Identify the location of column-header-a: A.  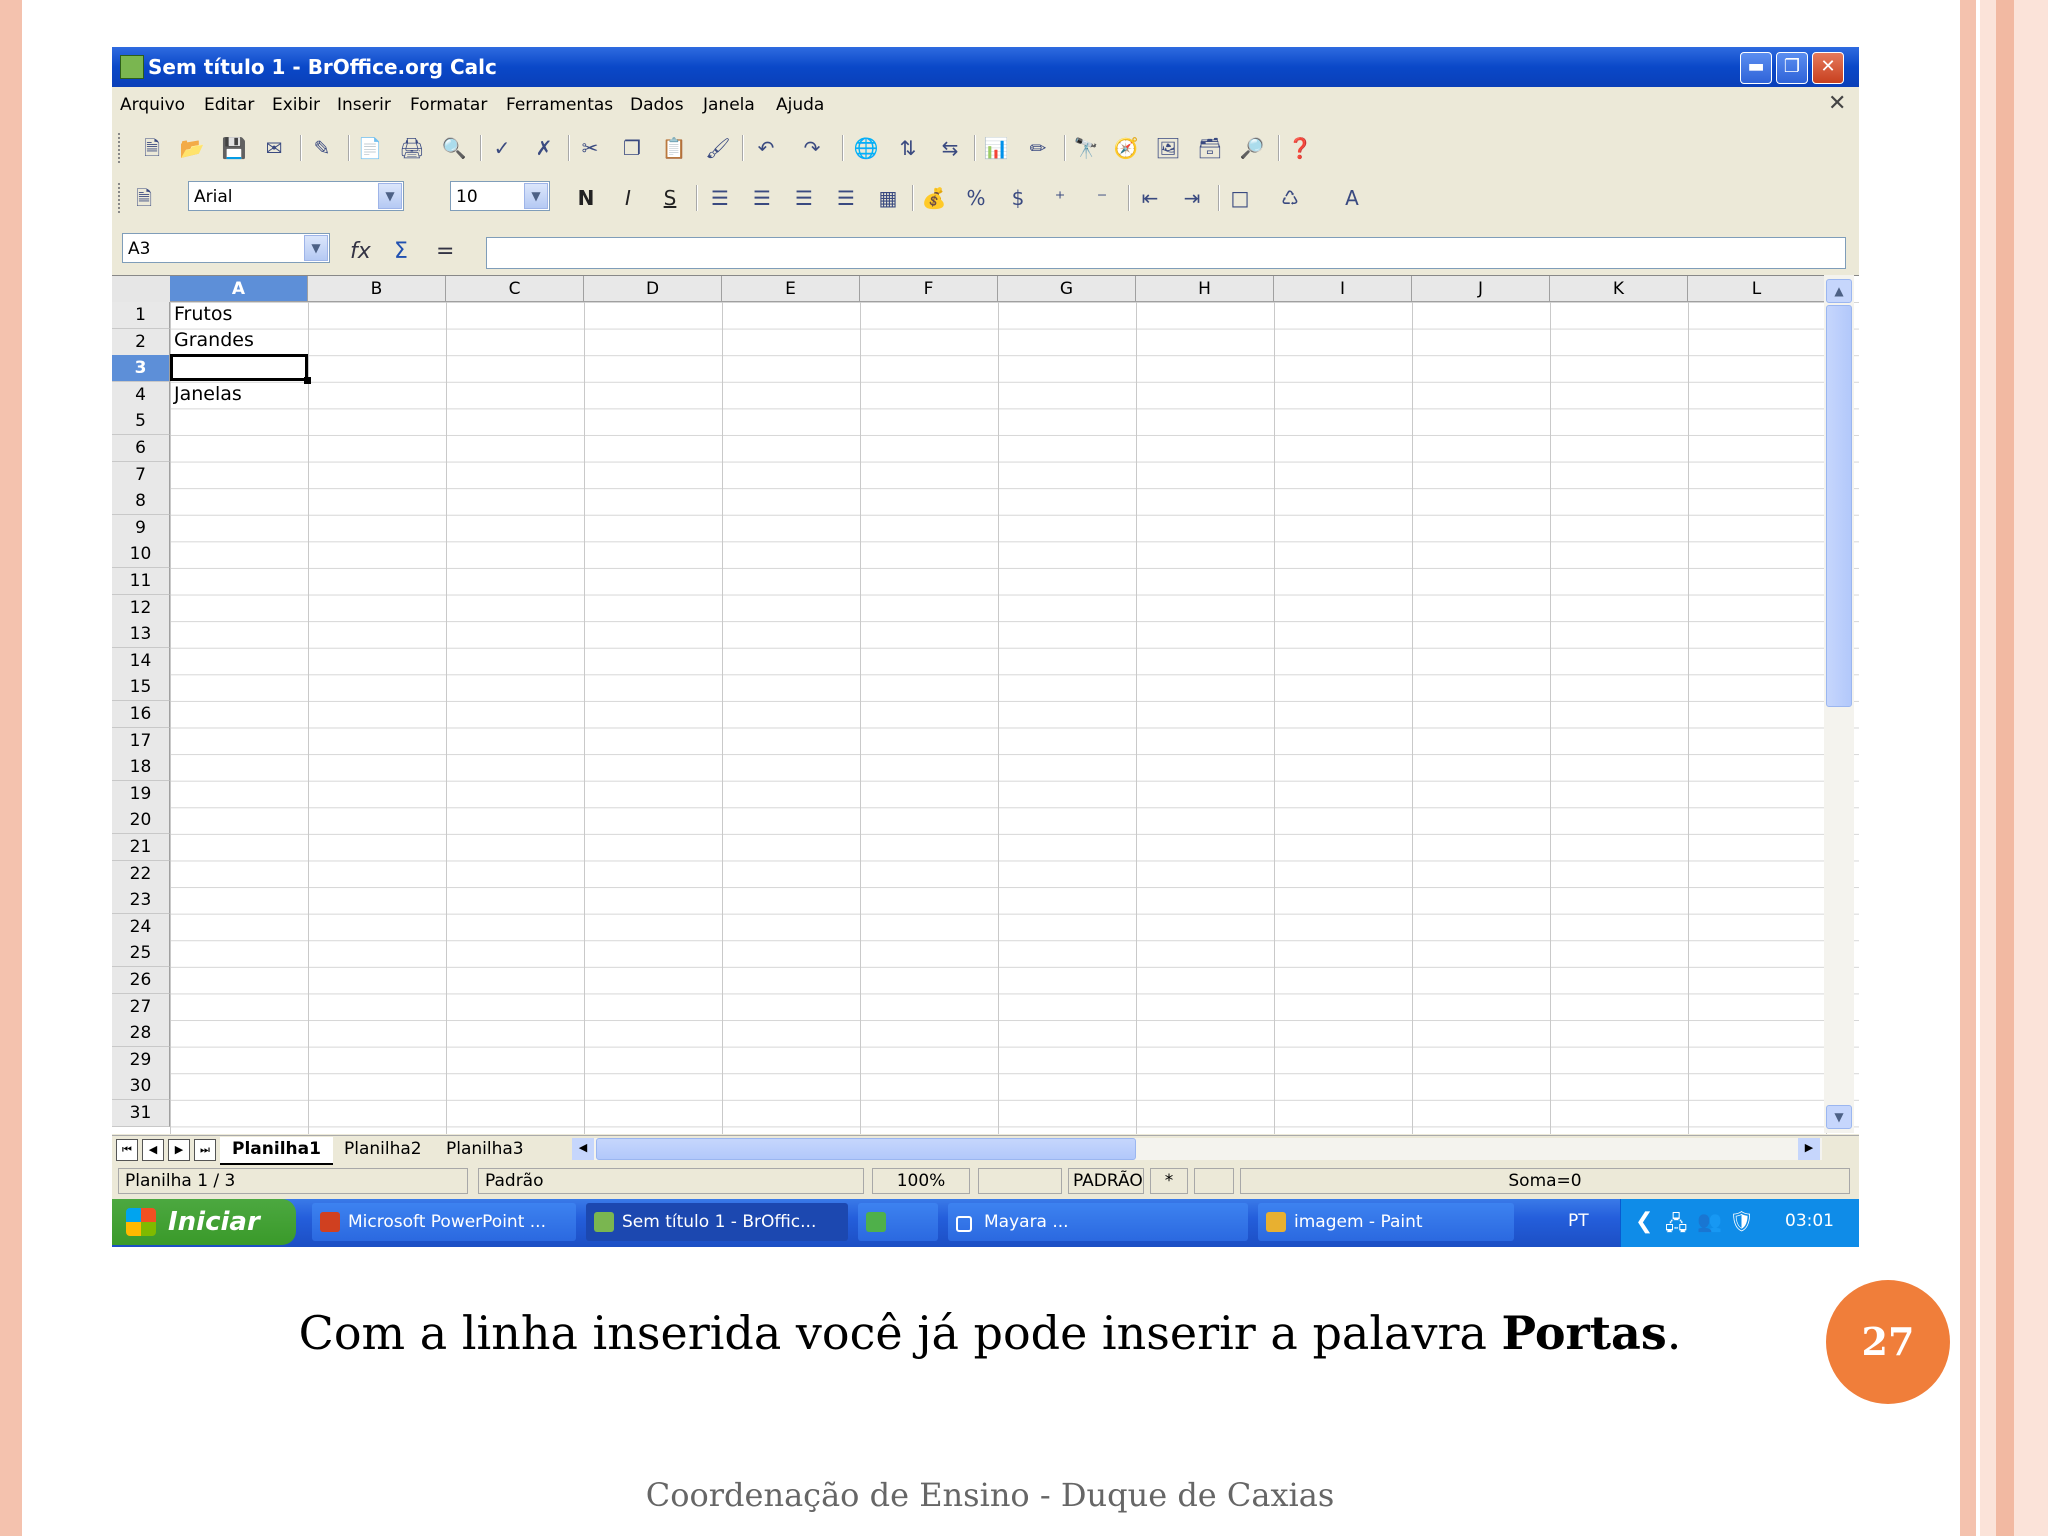
(239, 289).